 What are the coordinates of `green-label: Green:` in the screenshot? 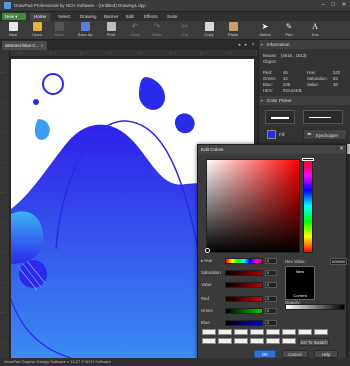 It's located at (270, 78).